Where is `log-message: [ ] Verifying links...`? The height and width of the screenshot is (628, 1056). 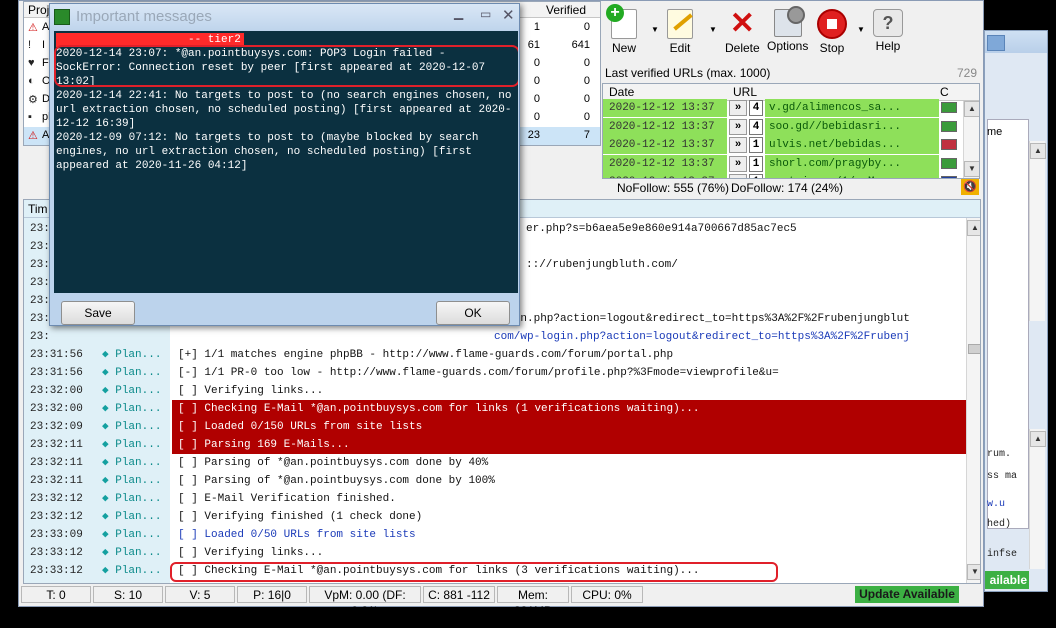 log-message: [ ] Verifying links... is located at coordinates (251, 391).